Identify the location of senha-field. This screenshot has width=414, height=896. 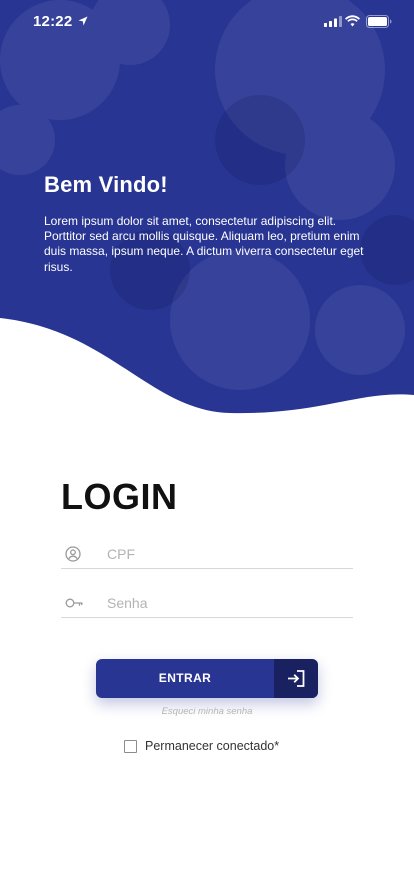
(207, 603).